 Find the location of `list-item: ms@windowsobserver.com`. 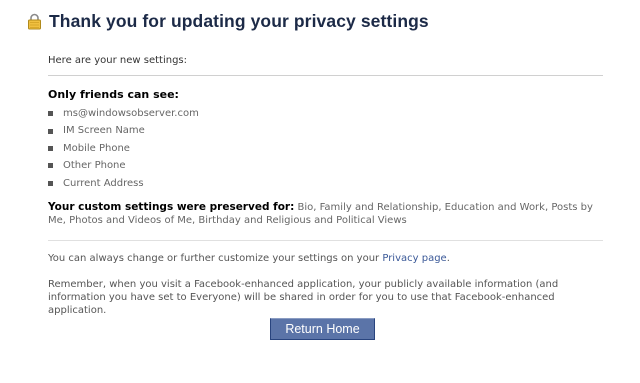

list-item: ms@windowsobserver.com is located at coordinates (325, 113).